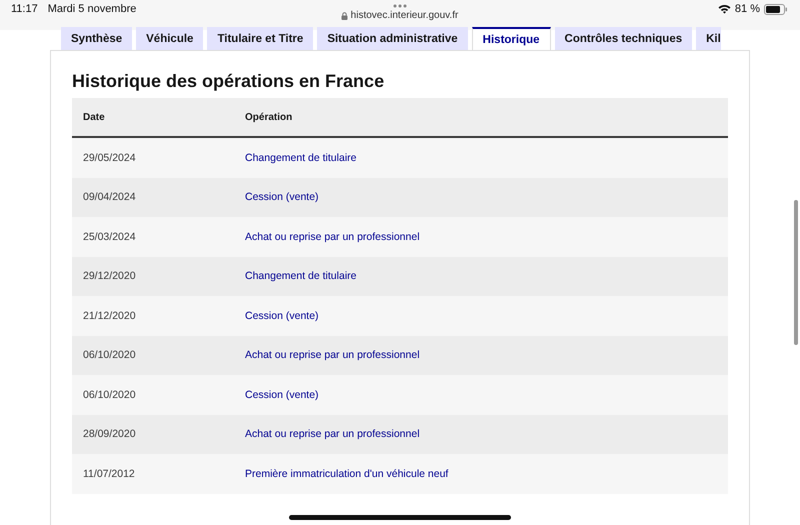 The image size is (800, 525). I want to click on tab: Titulaire et Titre, so click(260, 38).